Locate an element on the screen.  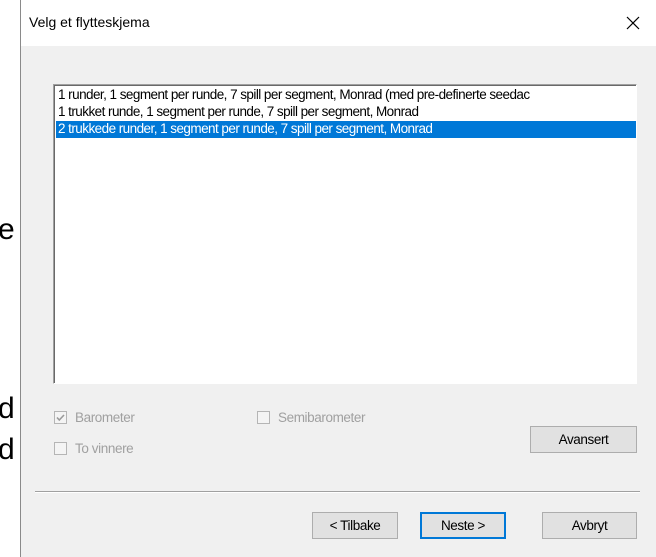
barometer-checkbox is located at coordinates (60, 417).